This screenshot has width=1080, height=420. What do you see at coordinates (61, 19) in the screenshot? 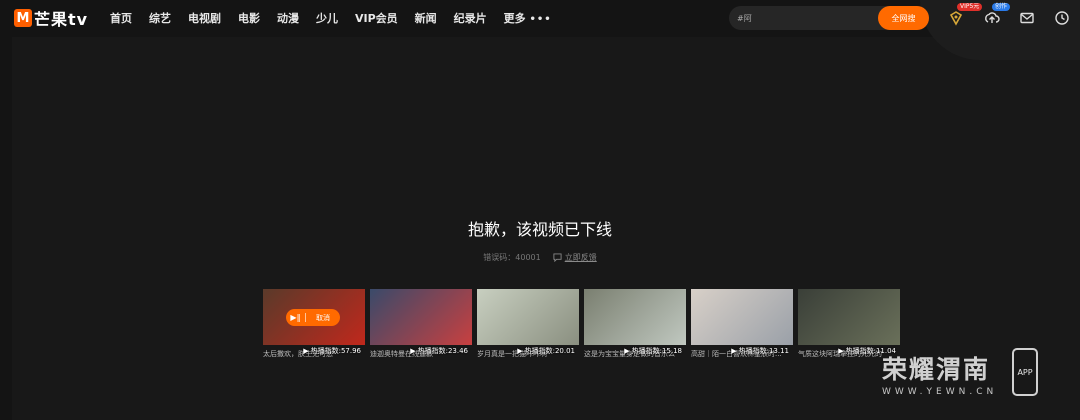
I see `logo-text: 芒果tv` at bounding box center [61, 19].